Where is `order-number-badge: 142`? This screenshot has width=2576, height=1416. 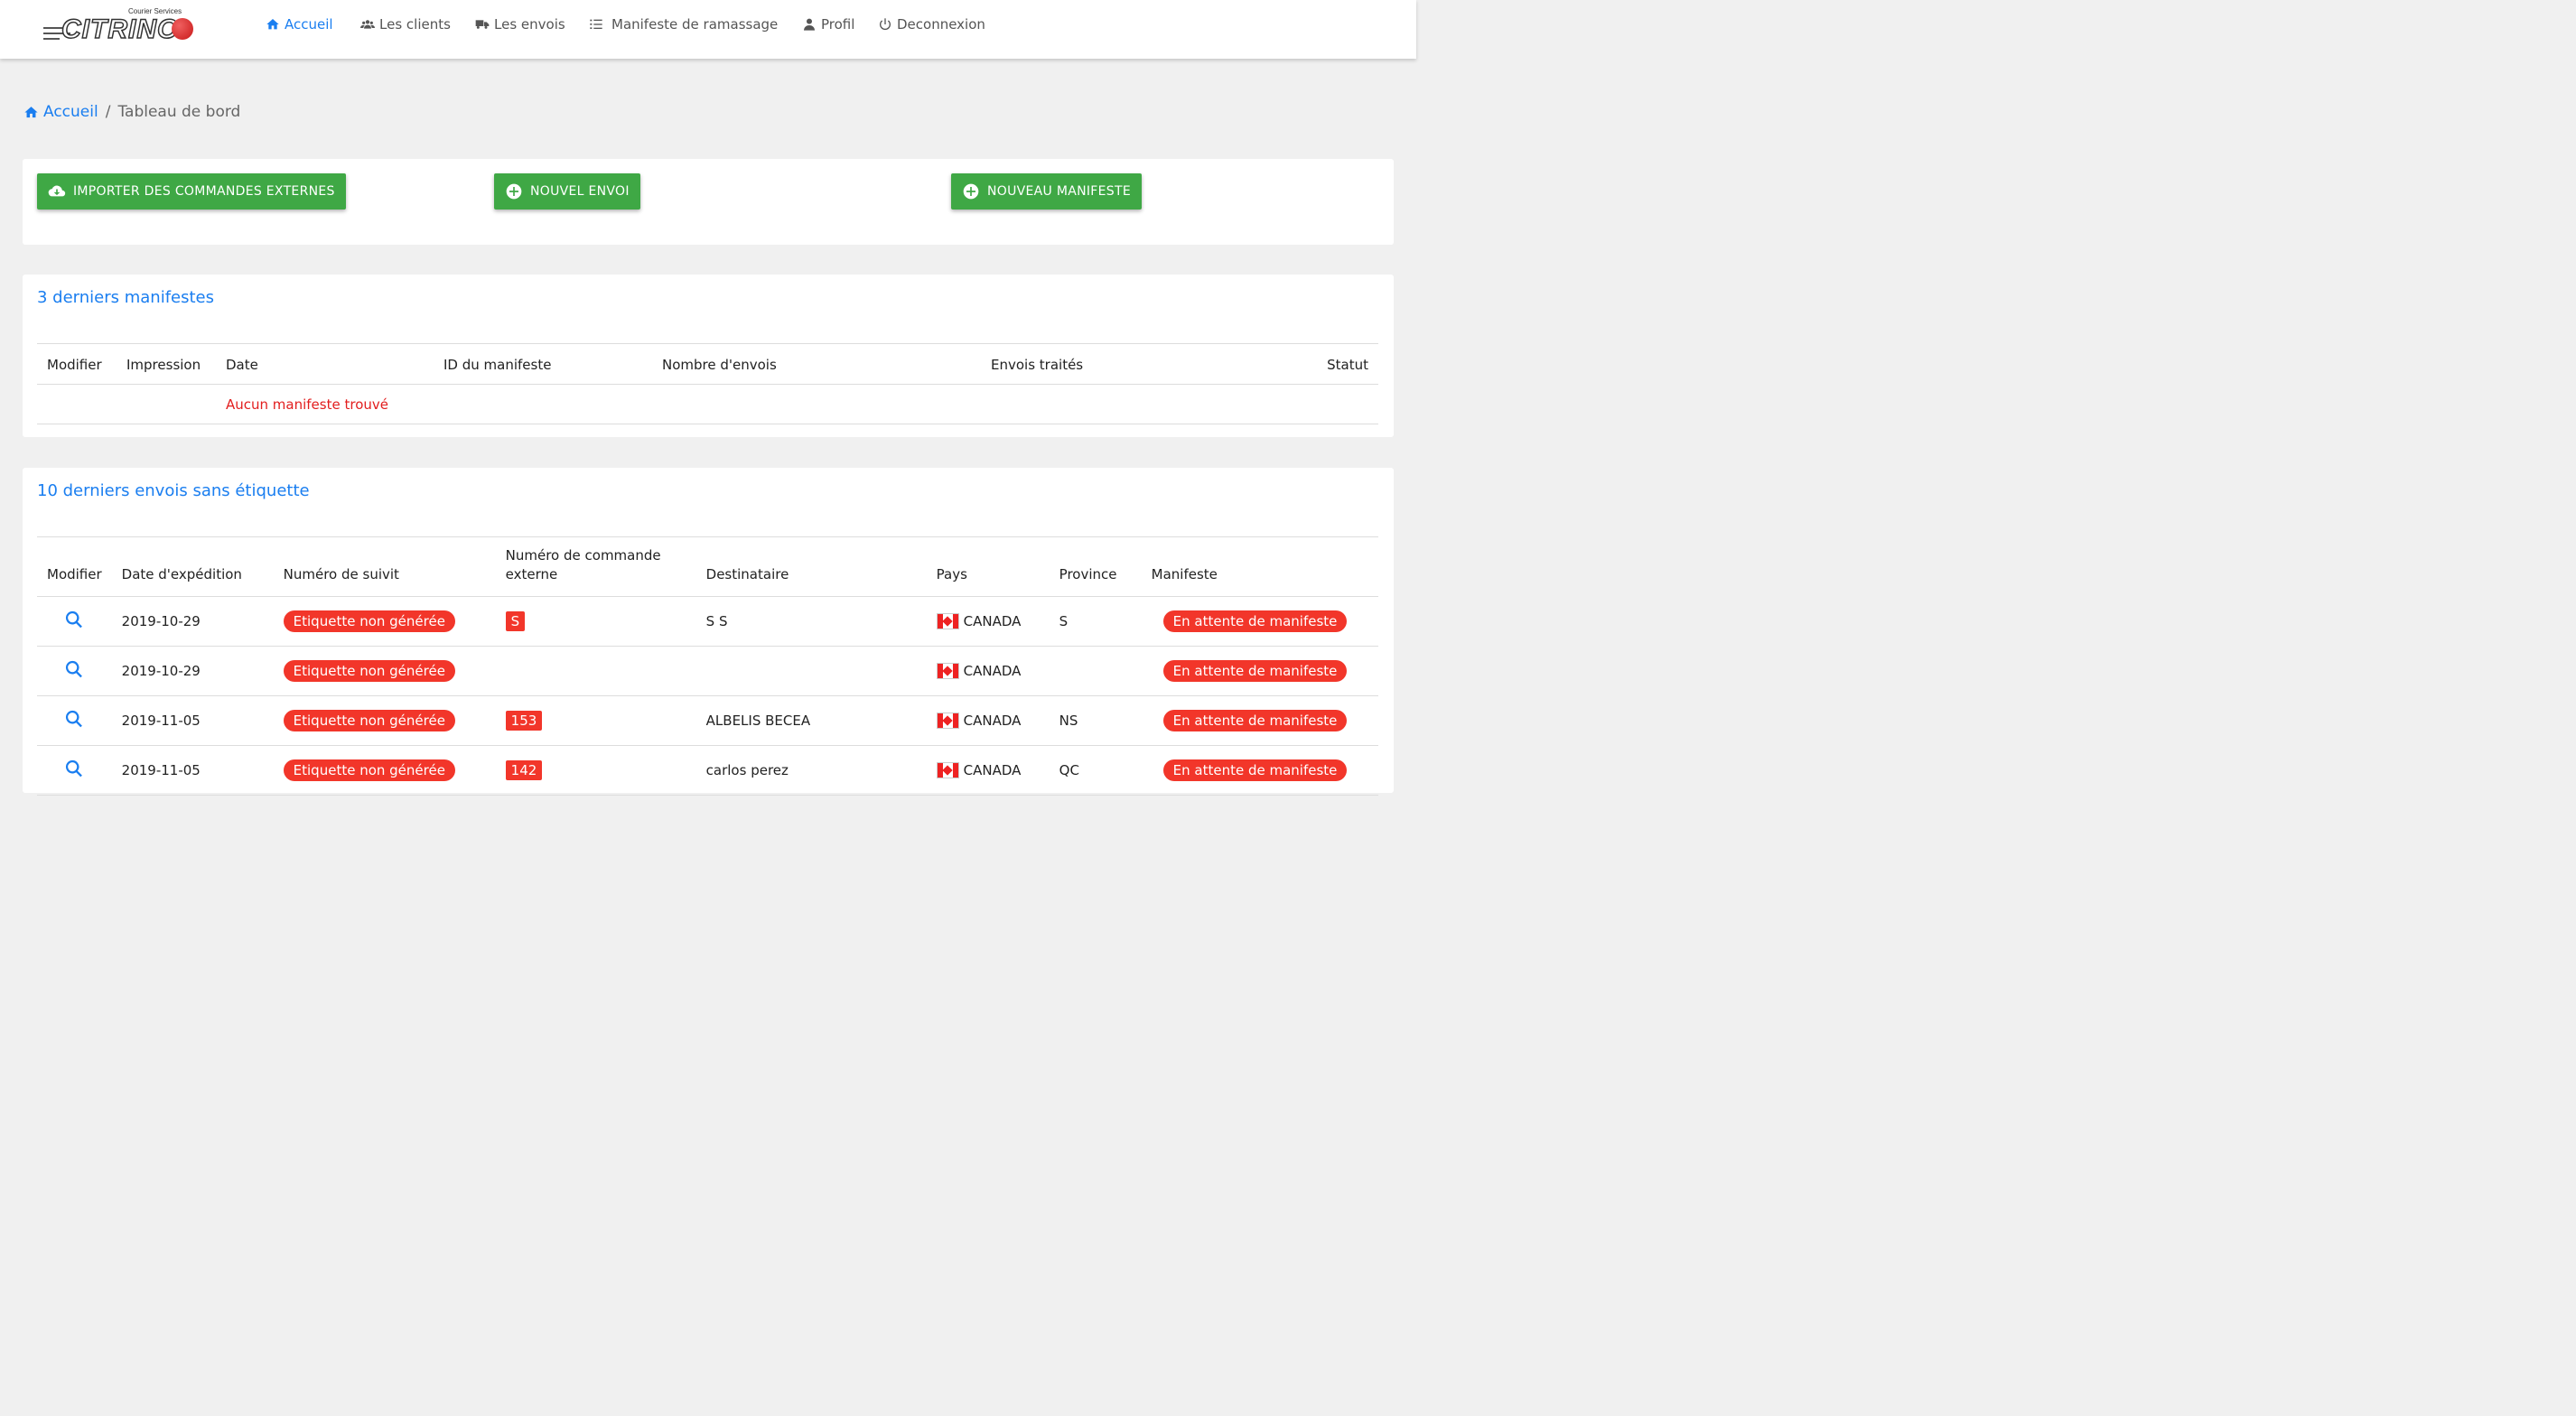
order-number-badge: 142 is located at coordinates (524, 770).